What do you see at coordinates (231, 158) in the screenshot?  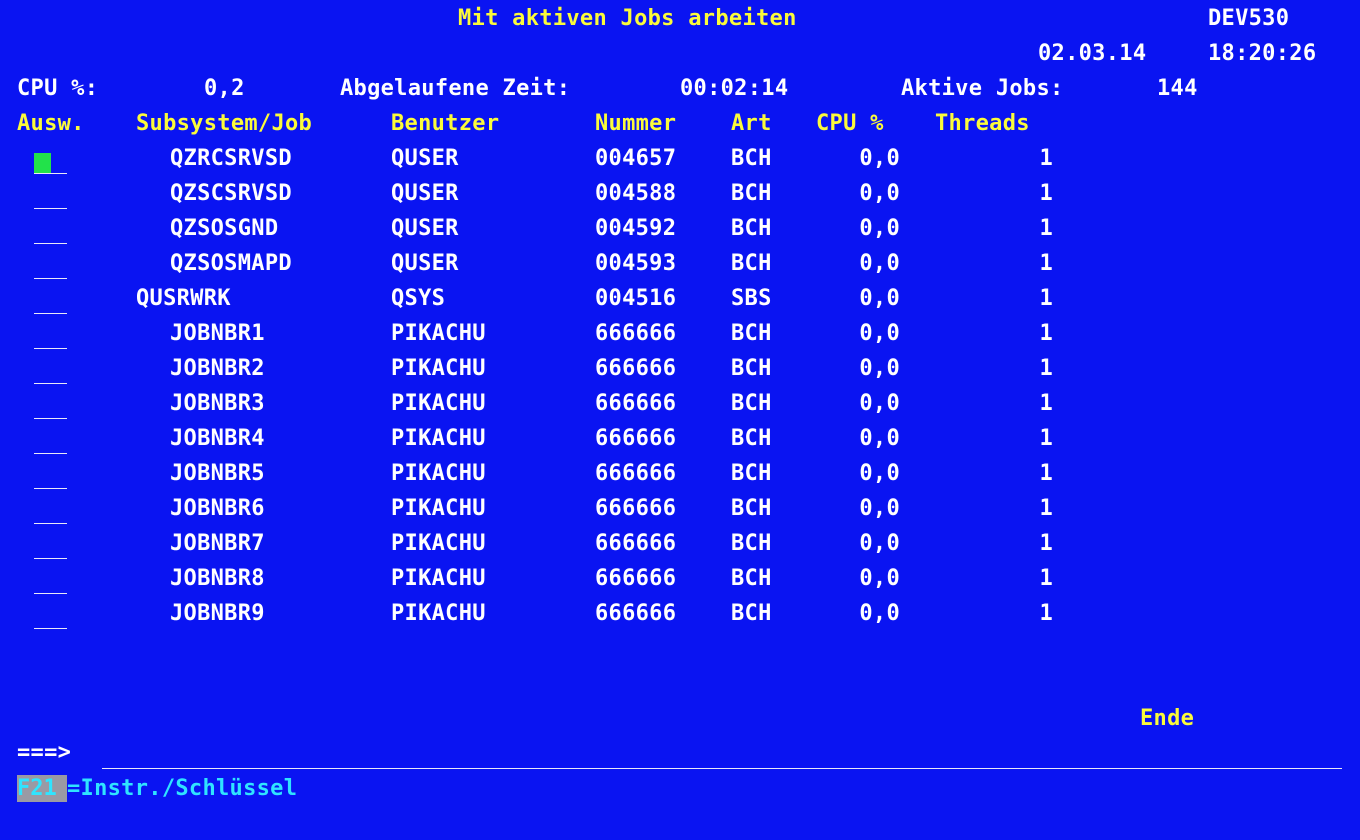 I see `job-name: QZRCSRVSD` at bounding box center [231, 158].